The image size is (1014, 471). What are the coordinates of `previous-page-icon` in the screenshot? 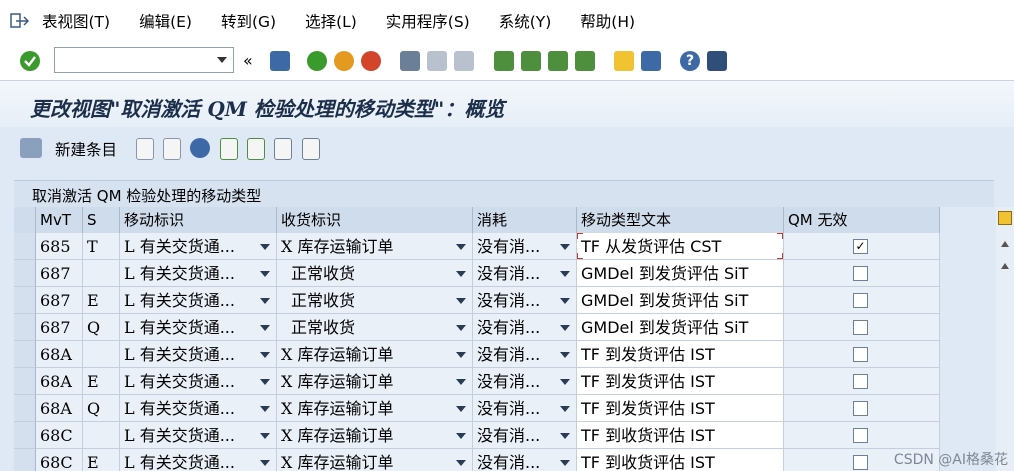 It's located at (531, 61).